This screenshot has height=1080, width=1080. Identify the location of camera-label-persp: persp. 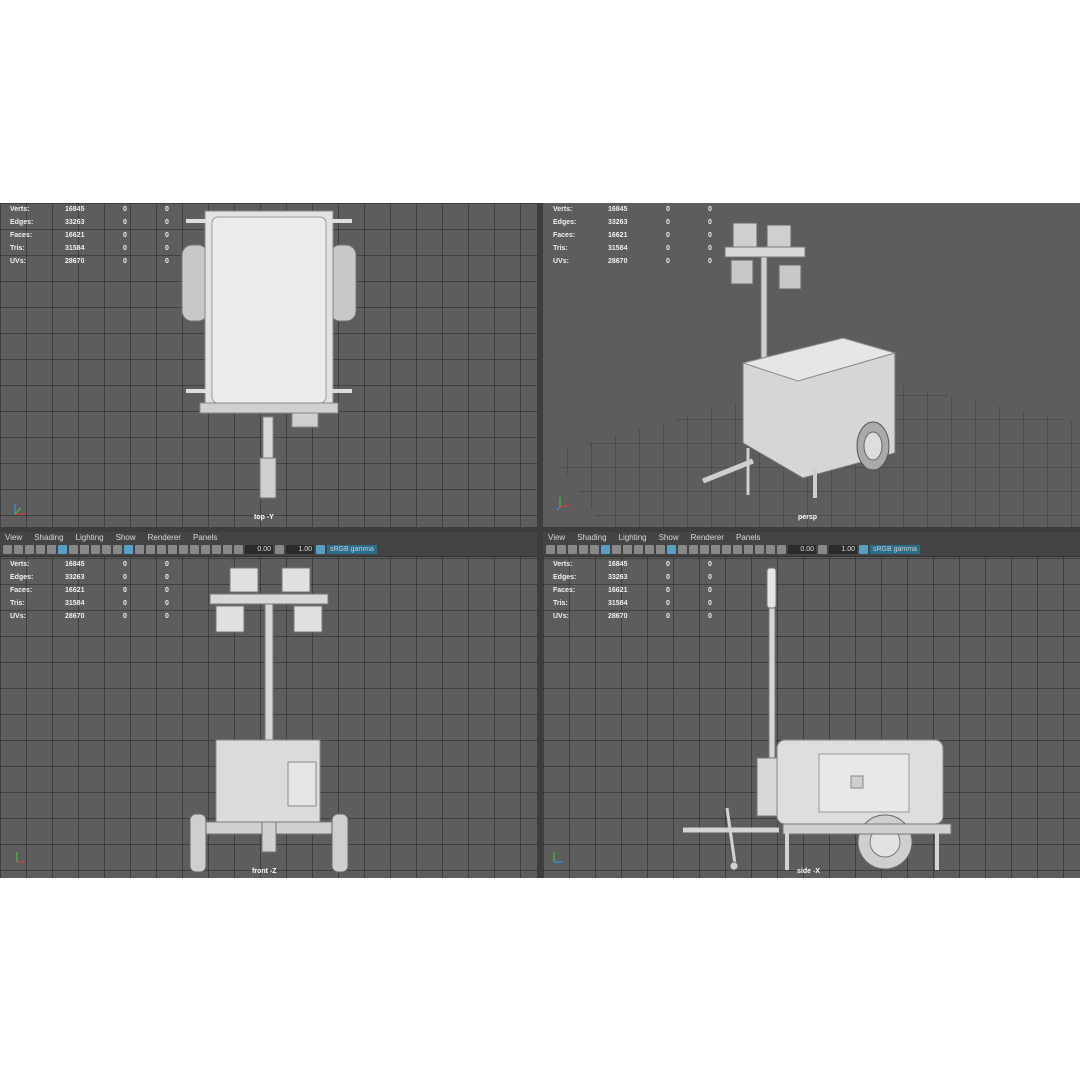
(808, 517).